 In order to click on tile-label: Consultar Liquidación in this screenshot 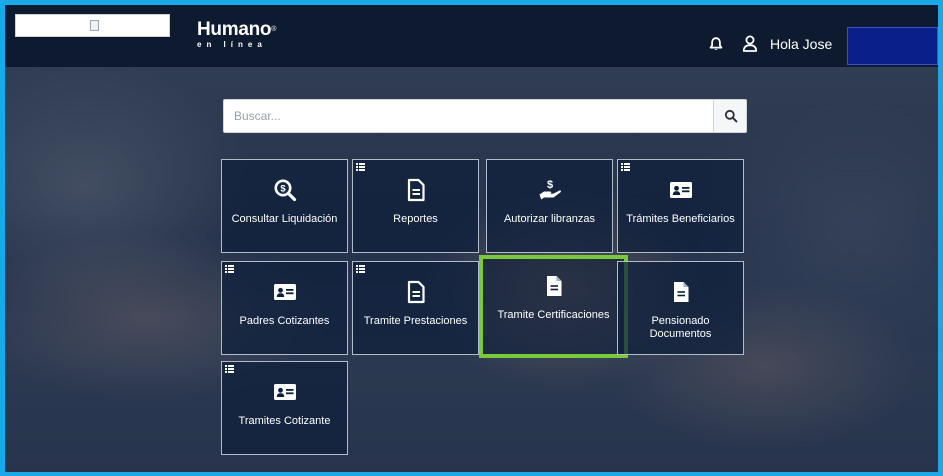, I will do `click(284, 219)`.